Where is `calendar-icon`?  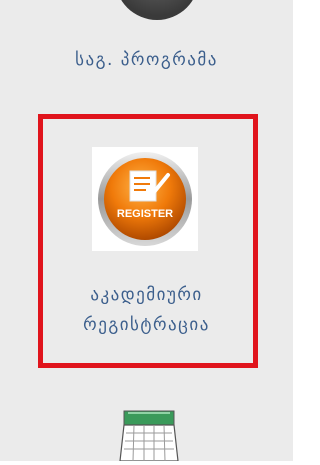 calendar-icon is located at coordinates (149, 433).